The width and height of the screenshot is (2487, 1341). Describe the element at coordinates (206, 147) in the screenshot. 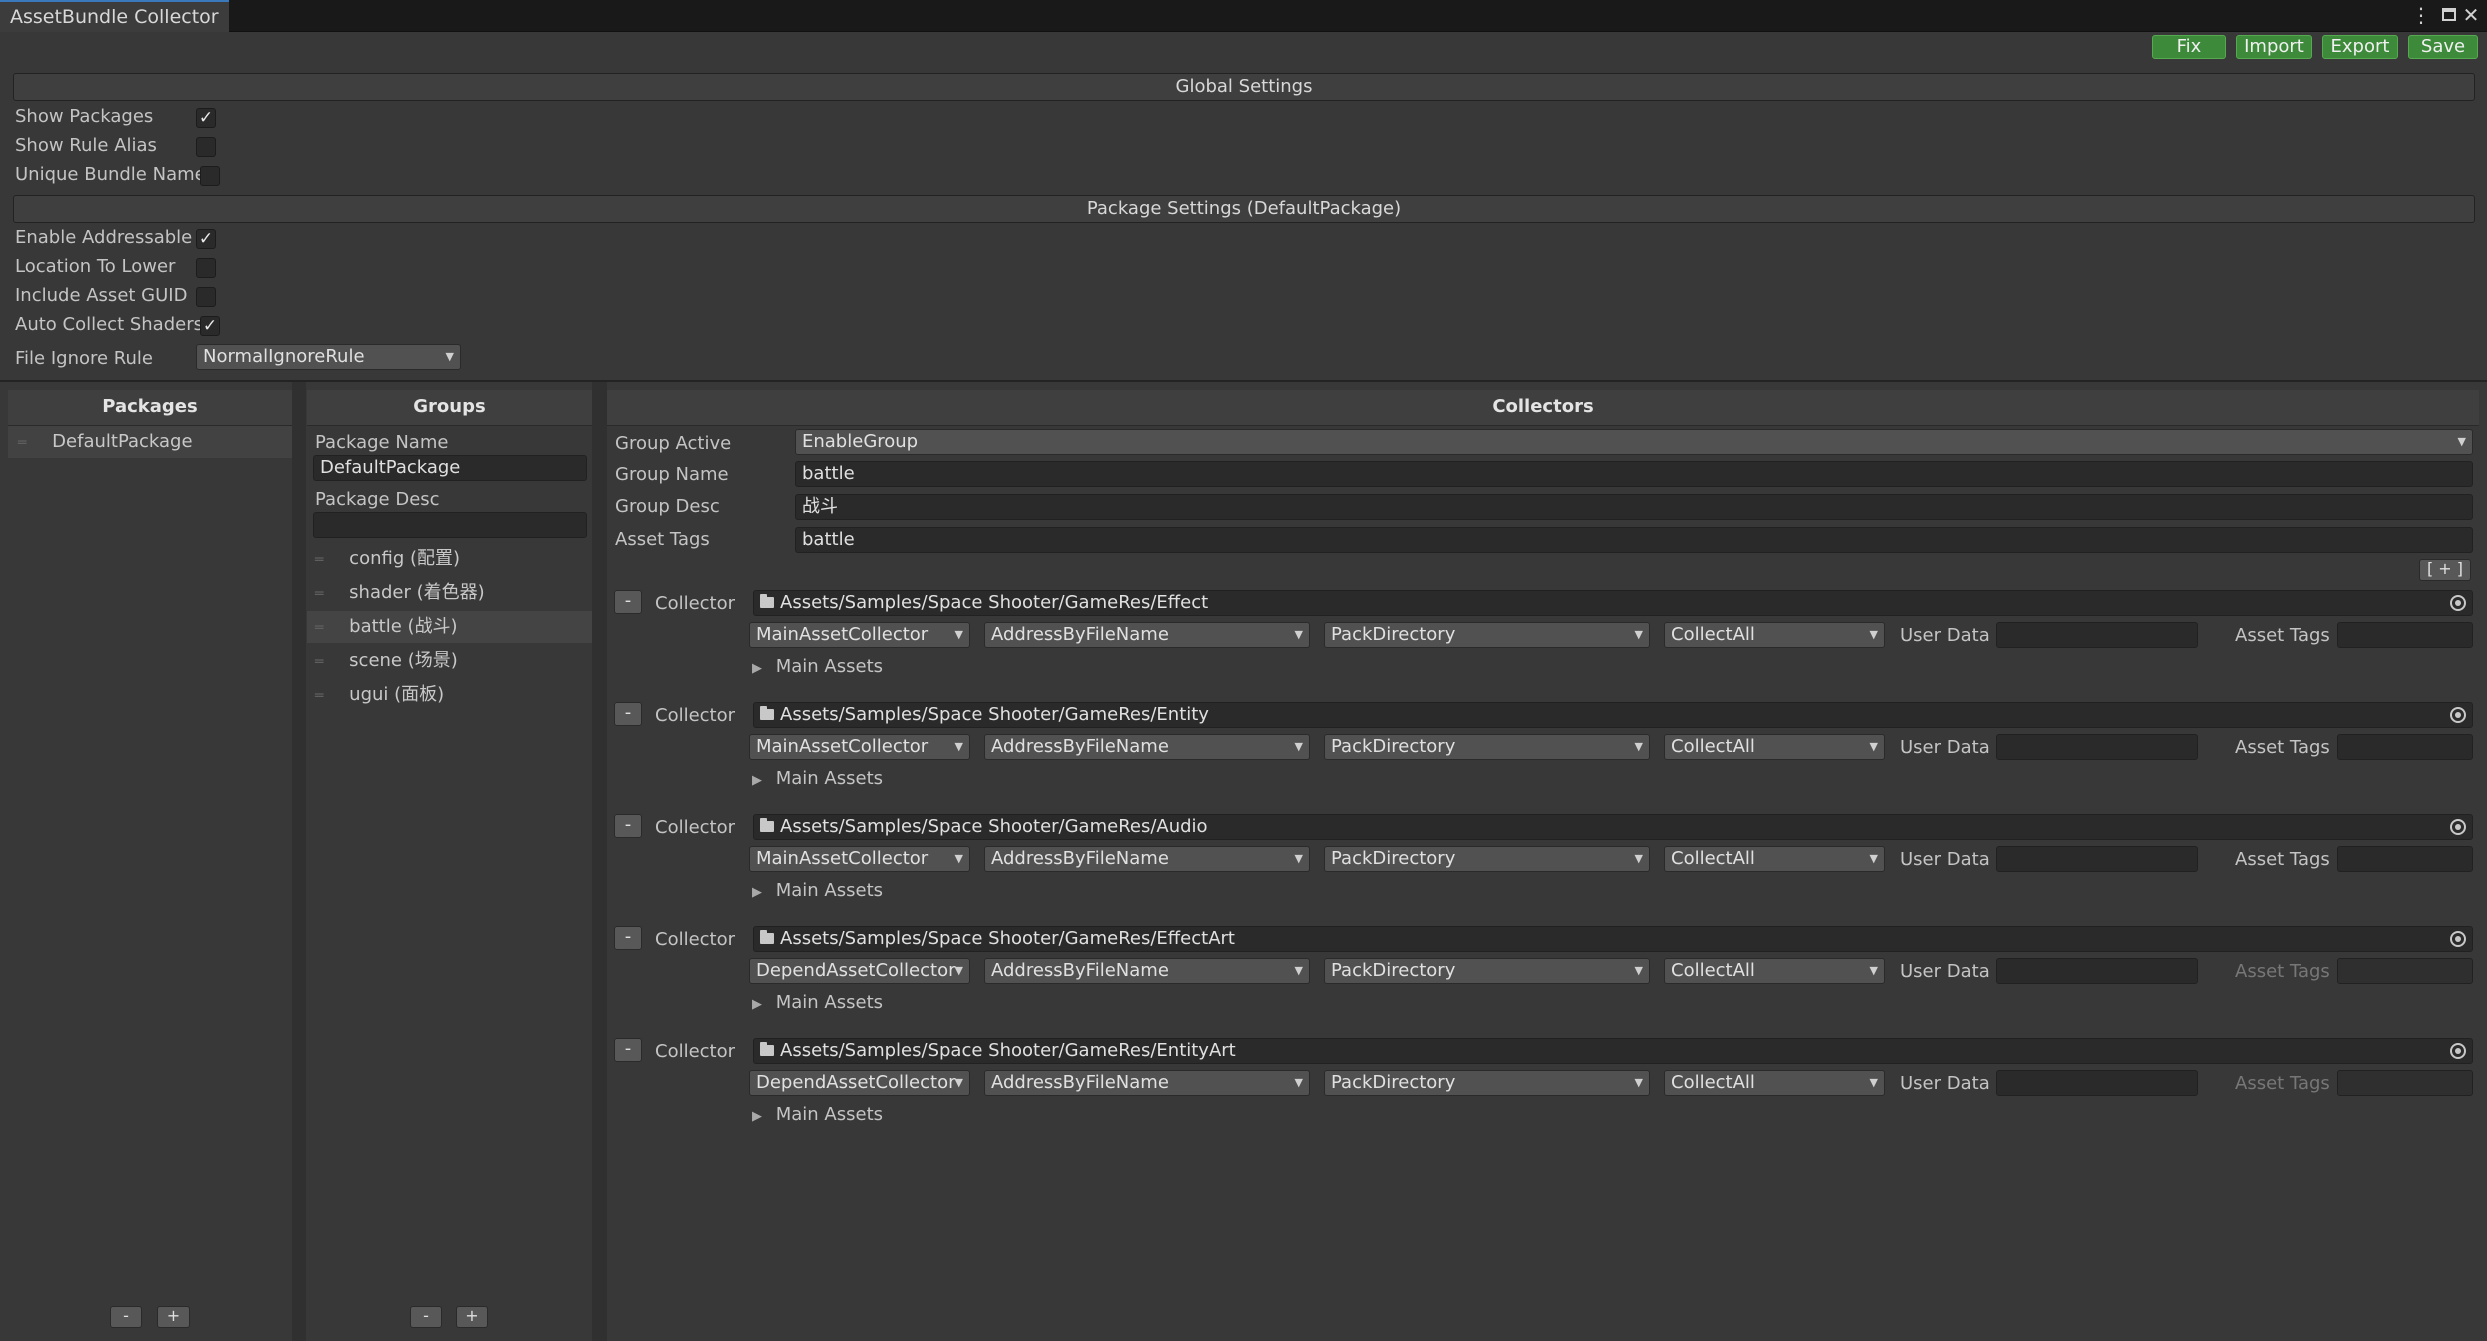

I see `show-rule-alias-checkbox` at that location.